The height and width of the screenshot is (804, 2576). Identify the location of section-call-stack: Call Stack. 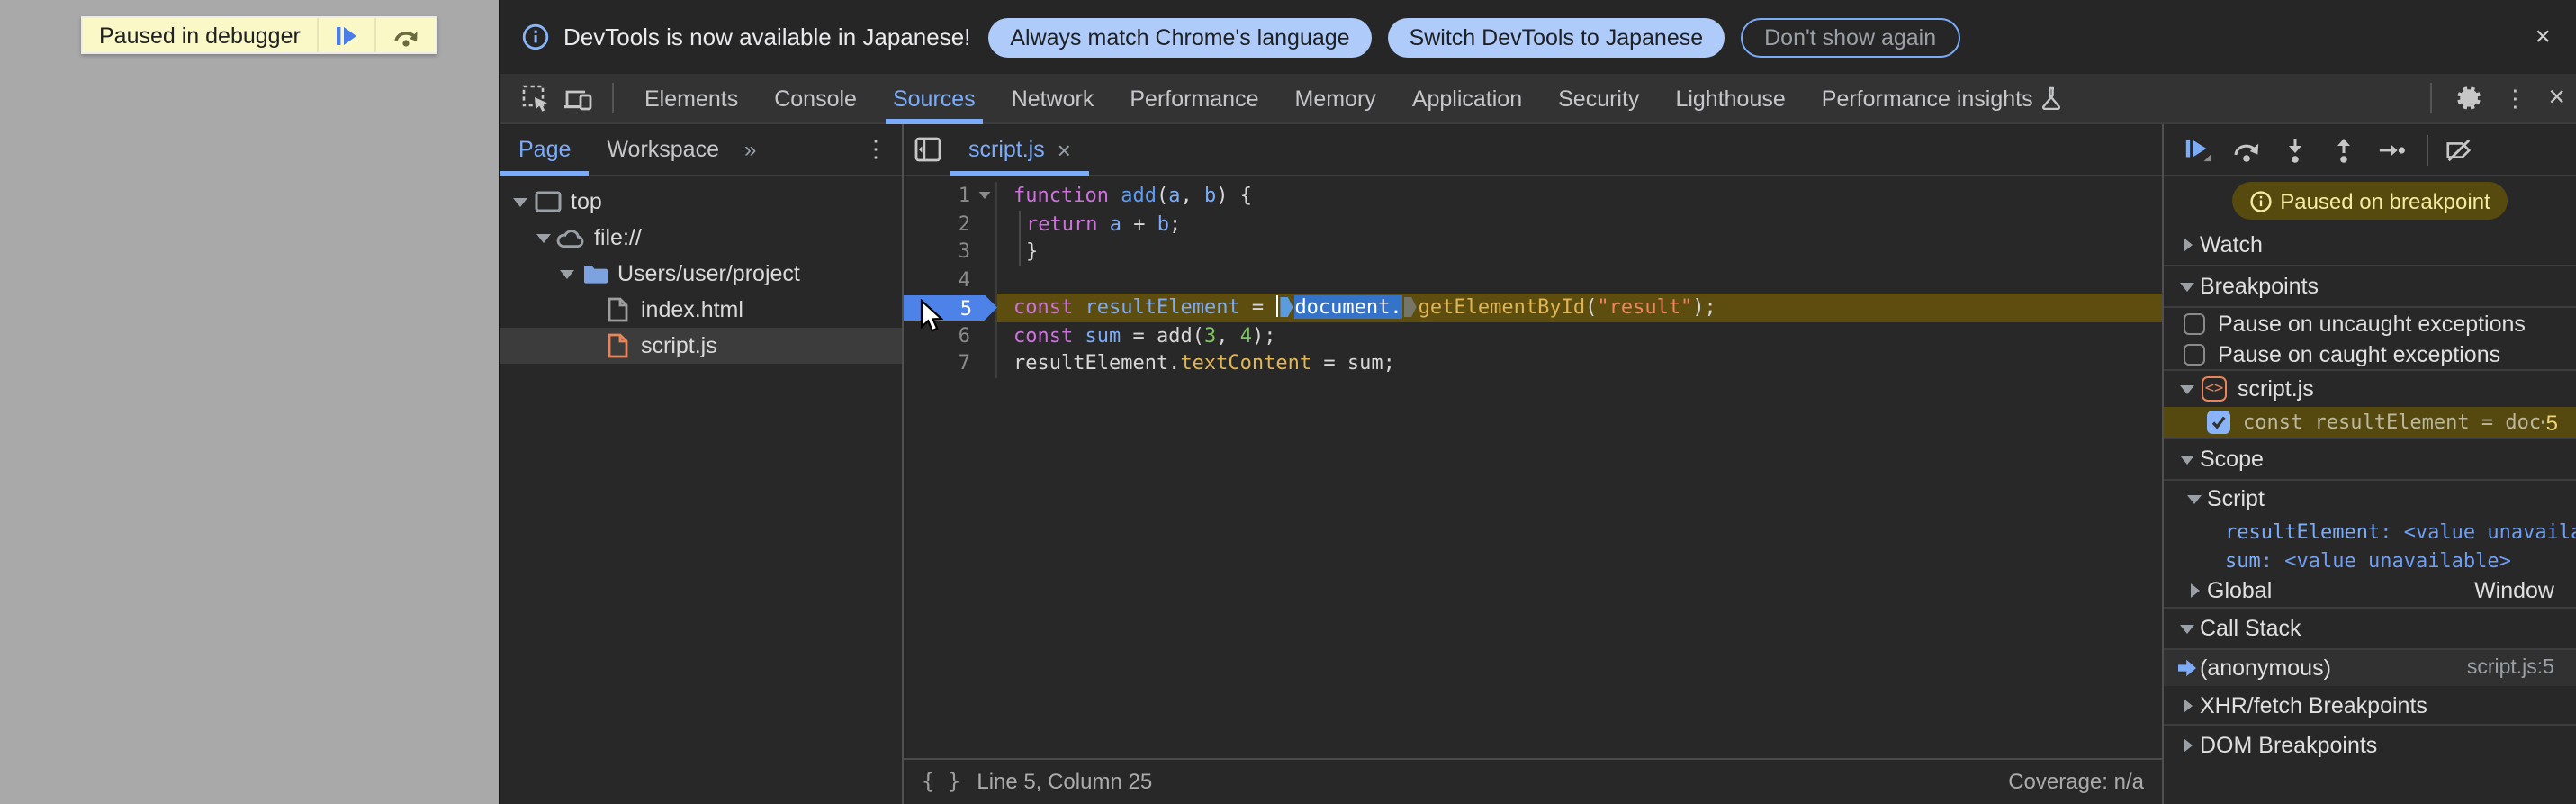
(2370, 628).